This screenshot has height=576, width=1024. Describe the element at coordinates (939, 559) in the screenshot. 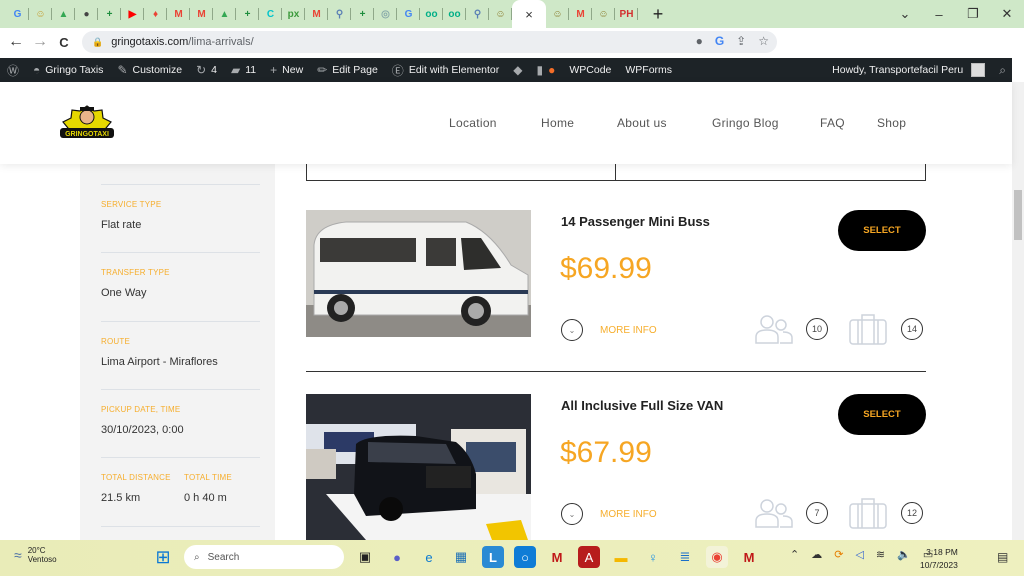

I see `taskbar-clock: 3:18 PM 10/7/2023` at that location.